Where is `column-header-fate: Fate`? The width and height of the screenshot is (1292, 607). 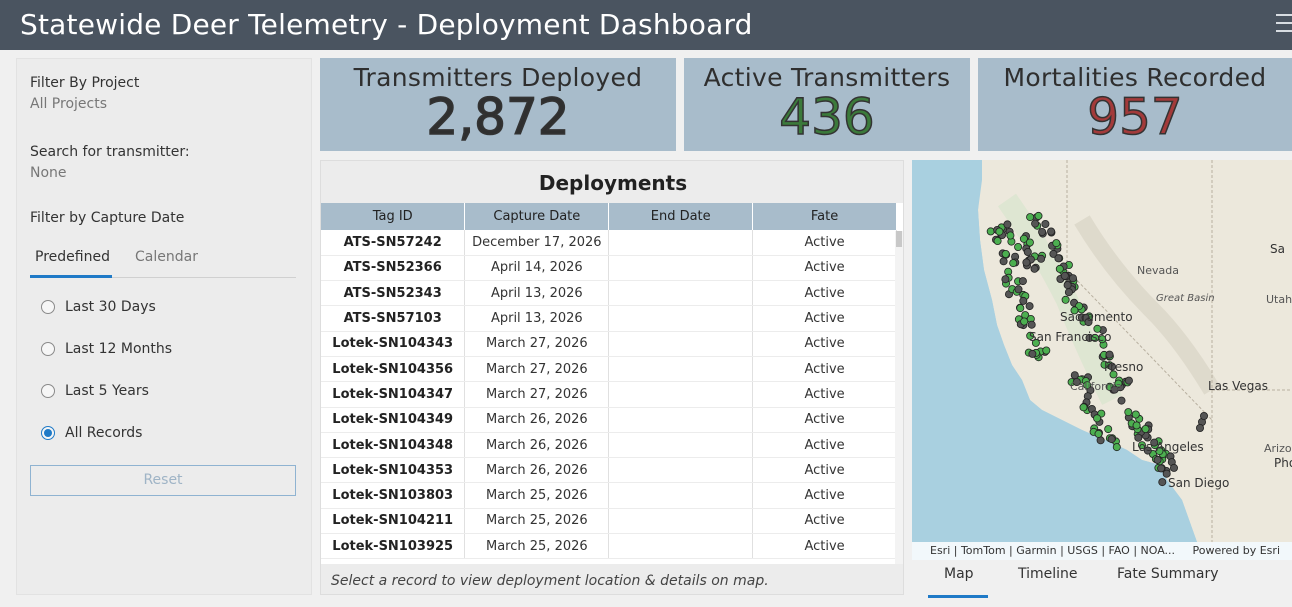
column-header-fate: Fate is located at coordinates (824, 216).